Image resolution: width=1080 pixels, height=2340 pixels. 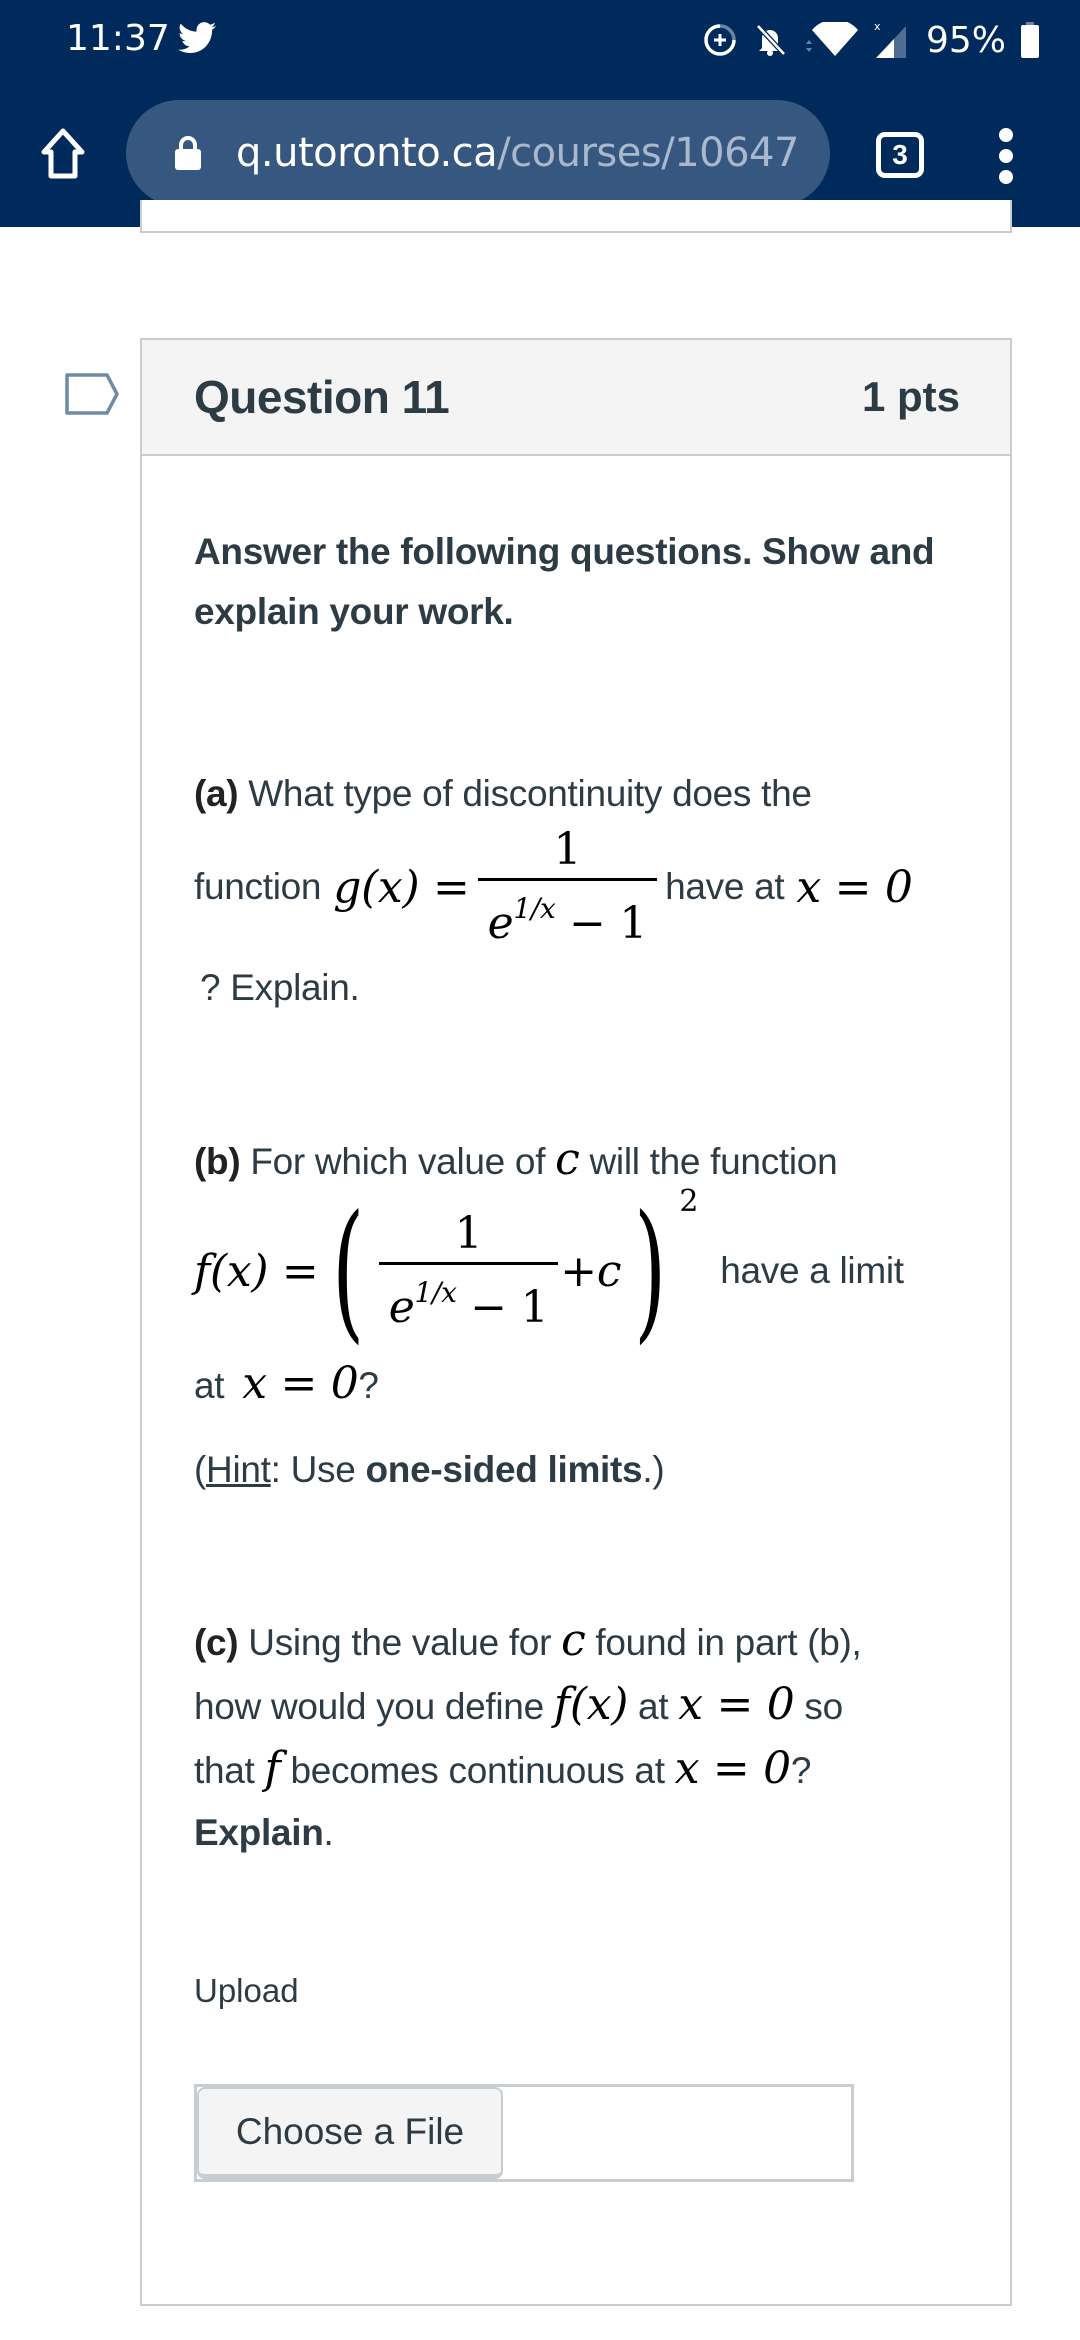 What do you see at coordinates (910, 396) in the screenshot?
I see `question-points: 1 pts` at bounding box center [910, 396].